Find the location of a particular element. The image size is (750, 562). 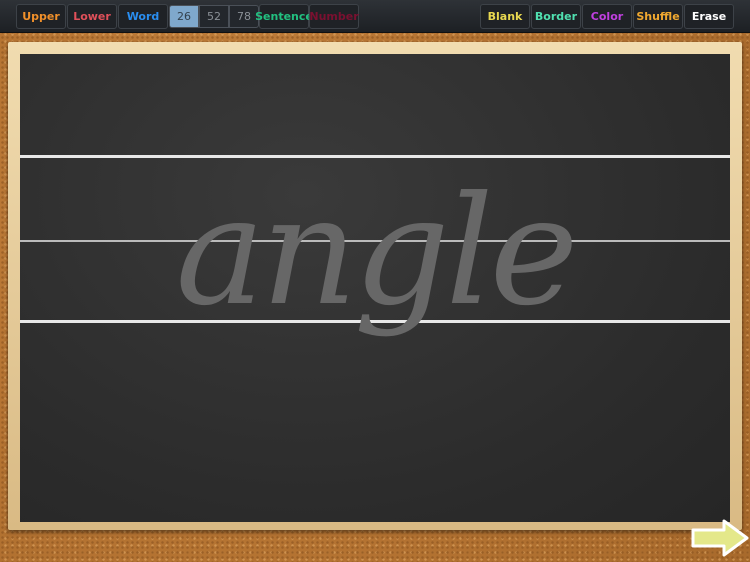

border-button: Border is located at coordinates (556, 16).